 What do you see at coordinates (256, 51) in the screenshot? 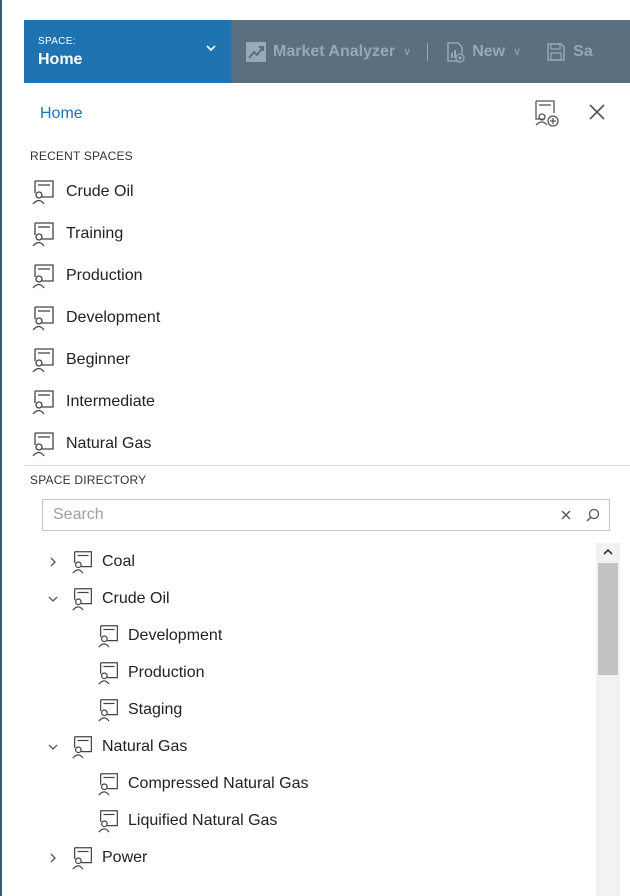
I see `chart-icon` at bounding box center [256, 51].